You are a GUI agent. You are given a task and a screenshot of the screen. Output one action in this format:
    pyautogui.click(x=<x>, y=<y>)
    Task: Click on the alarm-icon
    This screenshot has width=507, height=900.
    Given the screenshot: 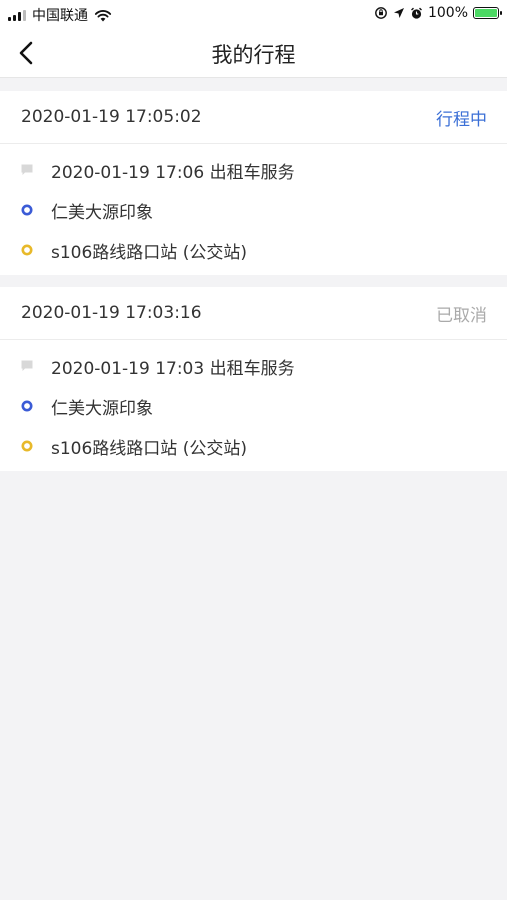 What is the action you would take?
    pyautogui.click(x=416, y=13)
    